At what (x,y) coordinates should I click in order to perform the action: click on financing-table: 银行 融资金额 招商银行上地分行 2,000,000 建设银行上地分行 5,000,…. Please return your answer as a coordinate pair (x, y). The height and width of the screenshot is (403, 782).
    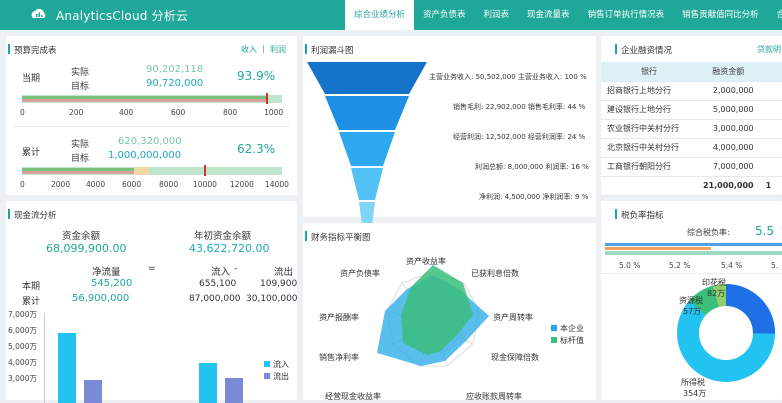
    Looking at the image, I should click on (691, 129).